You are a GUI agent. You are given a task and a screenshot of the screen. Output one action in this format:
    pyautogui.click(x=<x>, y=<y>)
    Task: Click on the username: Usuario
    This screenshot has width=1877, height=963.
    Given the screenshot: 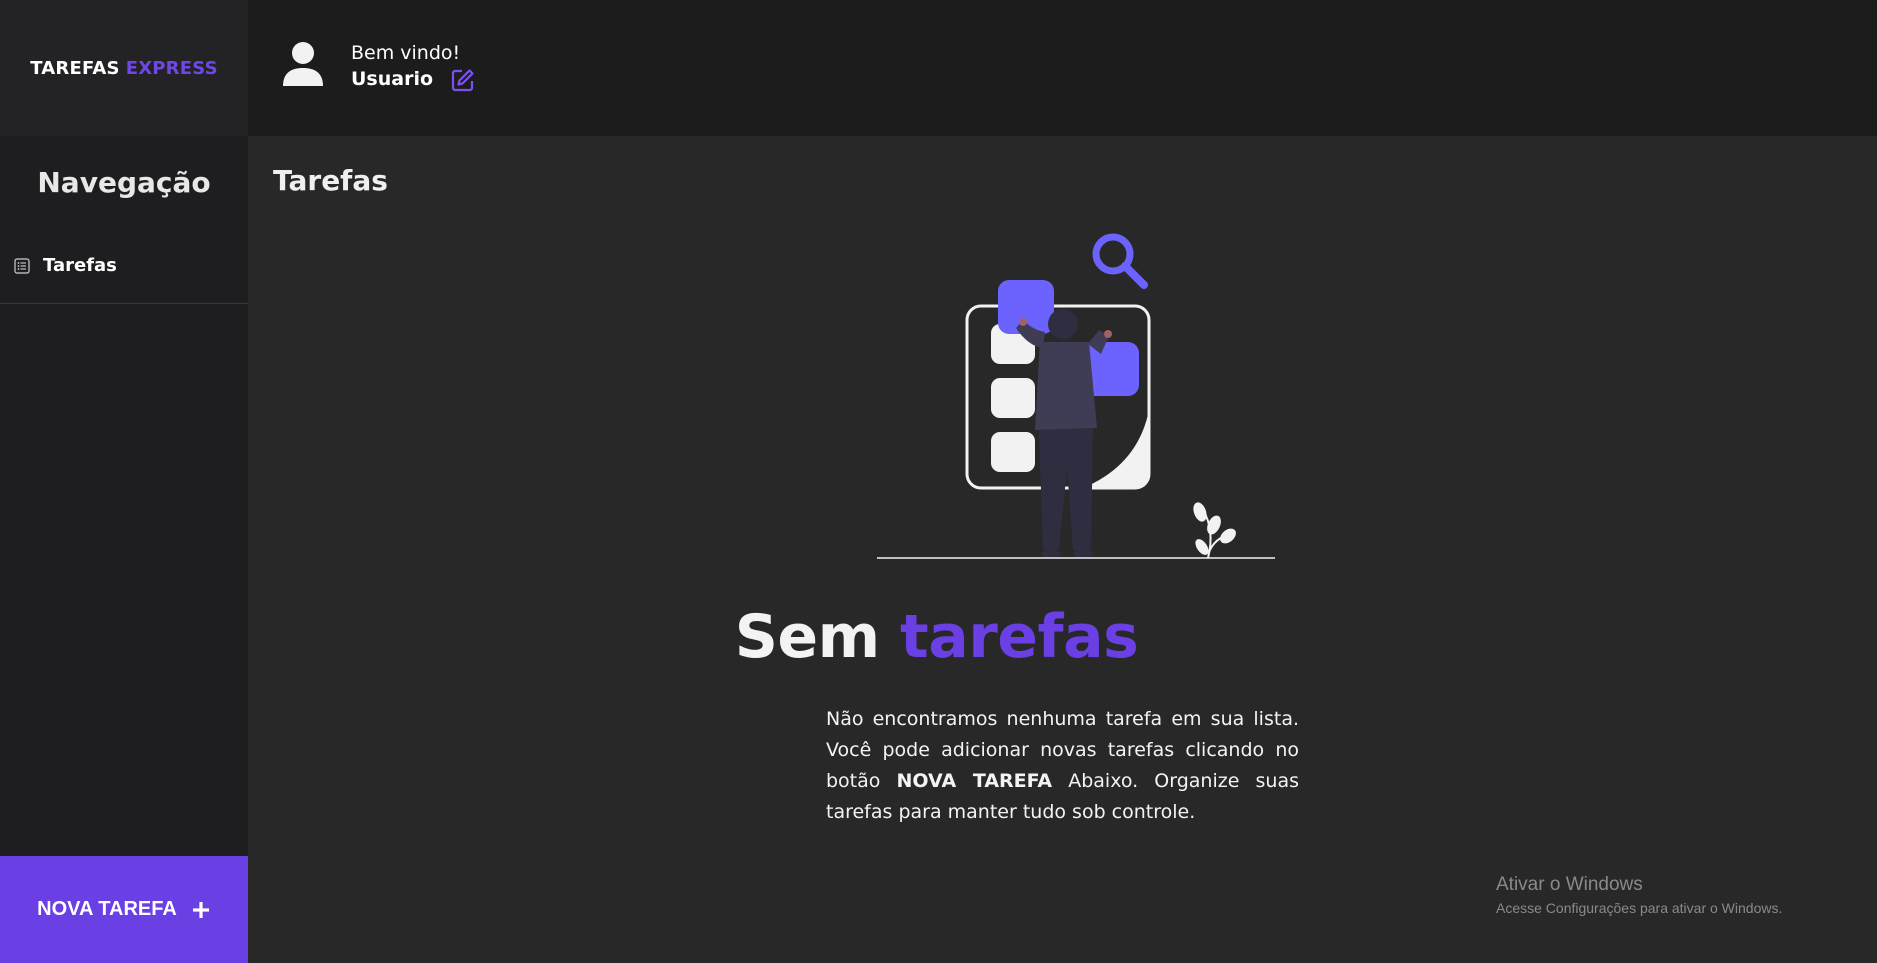 What is the action you would take?
    pyautogui.click(x=392, y=79)
    